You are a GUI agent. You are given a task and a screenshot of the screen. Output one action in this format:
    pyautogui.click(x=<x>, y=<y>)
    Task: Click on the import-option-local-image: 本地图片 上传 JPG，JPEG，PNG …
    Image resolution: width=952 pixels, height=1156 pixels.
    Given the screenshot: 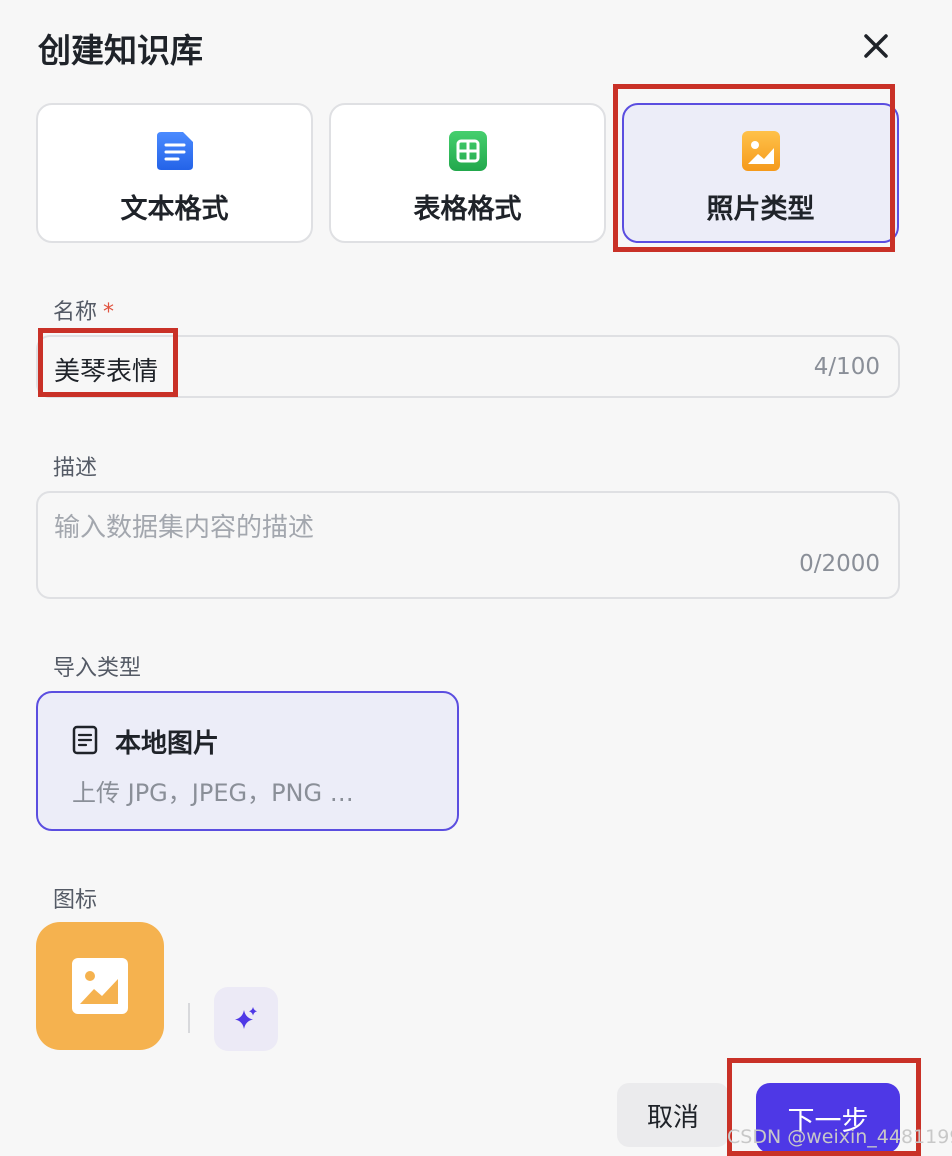 What is the action you would take?
    pyautogui.click(x=247, y=761)
    